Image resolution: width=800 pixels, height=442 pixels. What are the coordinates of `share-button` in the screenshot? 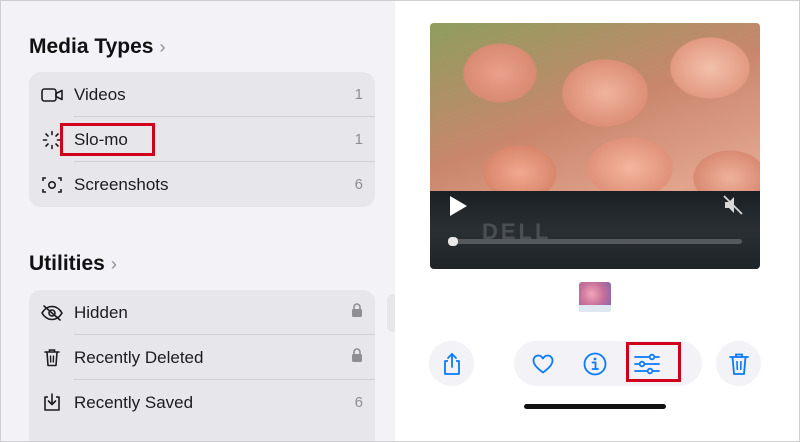 It's located at (451, 363).